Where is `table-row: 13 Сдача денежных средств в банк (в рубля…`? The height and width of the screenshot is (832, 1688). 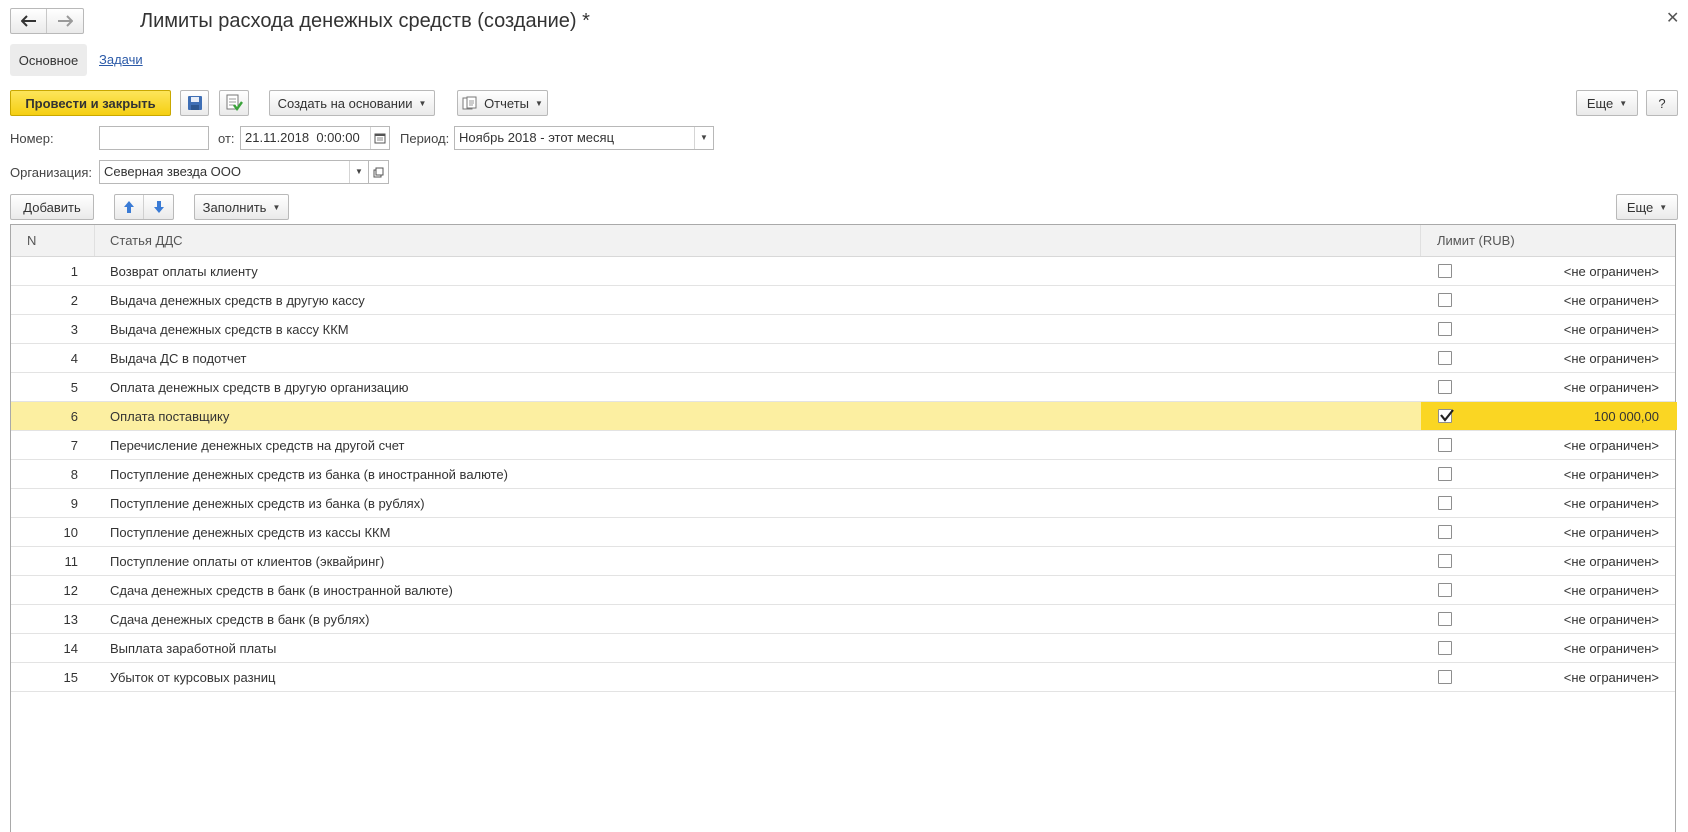
table-row: 13 Сдача денежных средств в банк (в рубля… is located at coordinates (843, 619).